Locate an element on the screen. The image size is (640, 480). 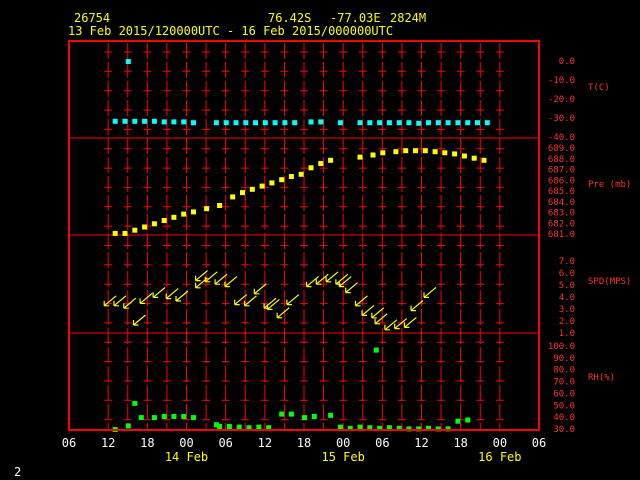
y-tick-label: 684.0 is located at coordinates (561, 203).